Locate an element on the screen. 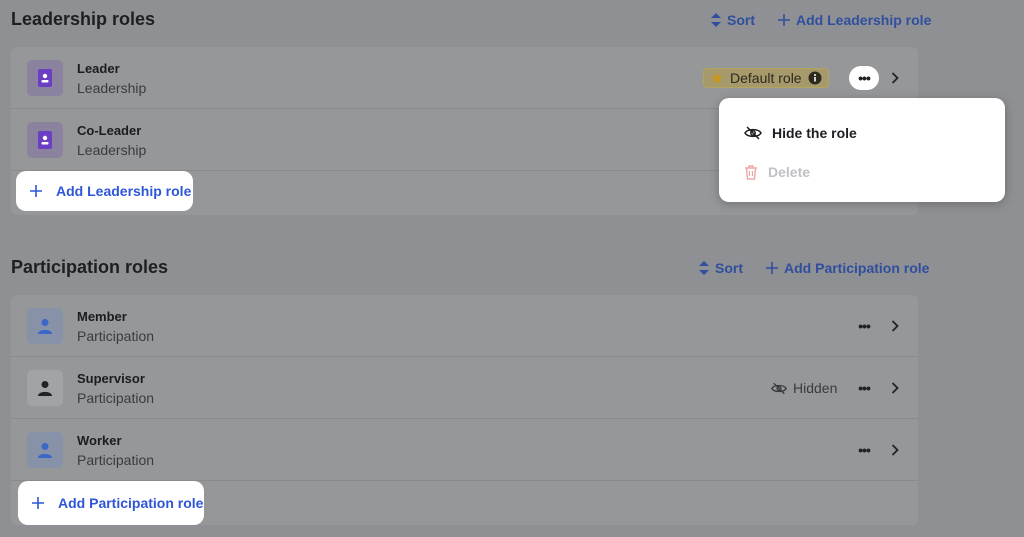  hide-role-menu-item: Hide the role is located at coordinates (800, 133).